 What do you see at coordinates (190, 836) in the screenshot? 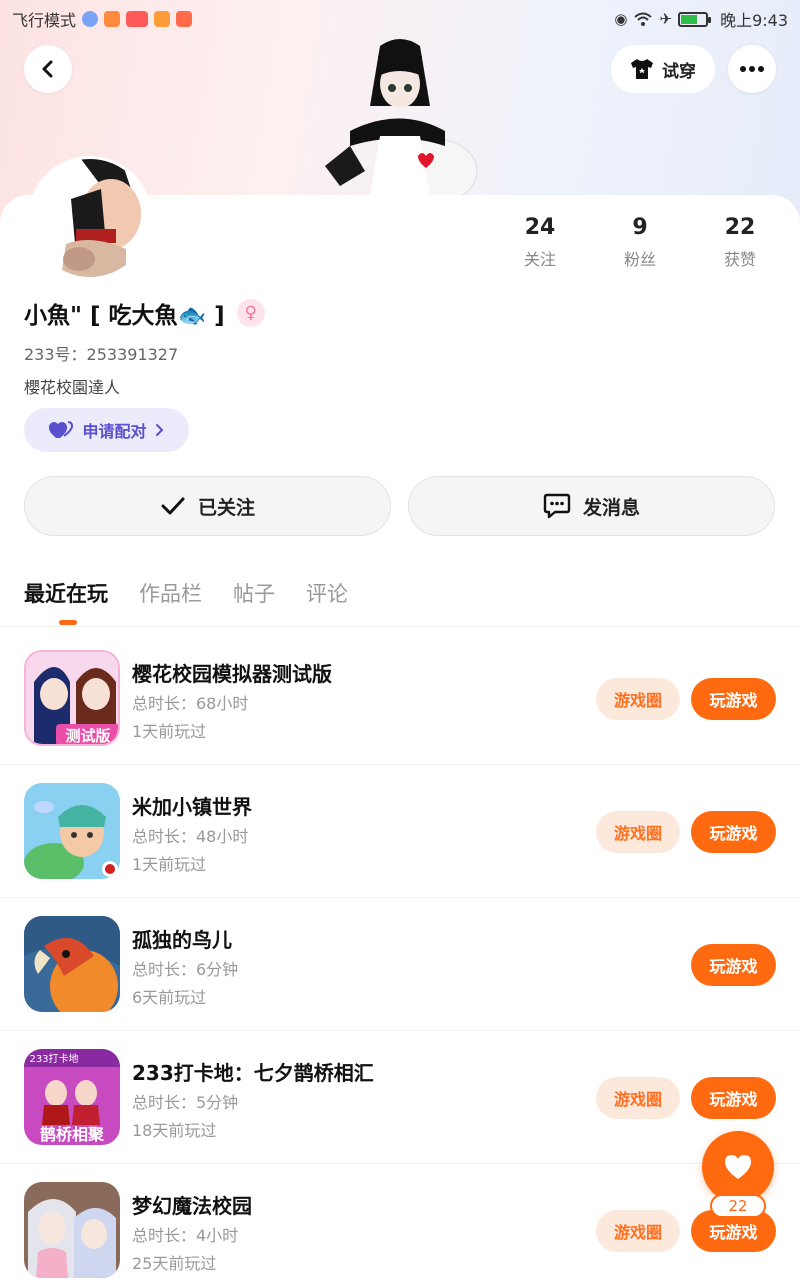
I see `game-duration: 总时长：48小时` at bounding box center [190, 836].